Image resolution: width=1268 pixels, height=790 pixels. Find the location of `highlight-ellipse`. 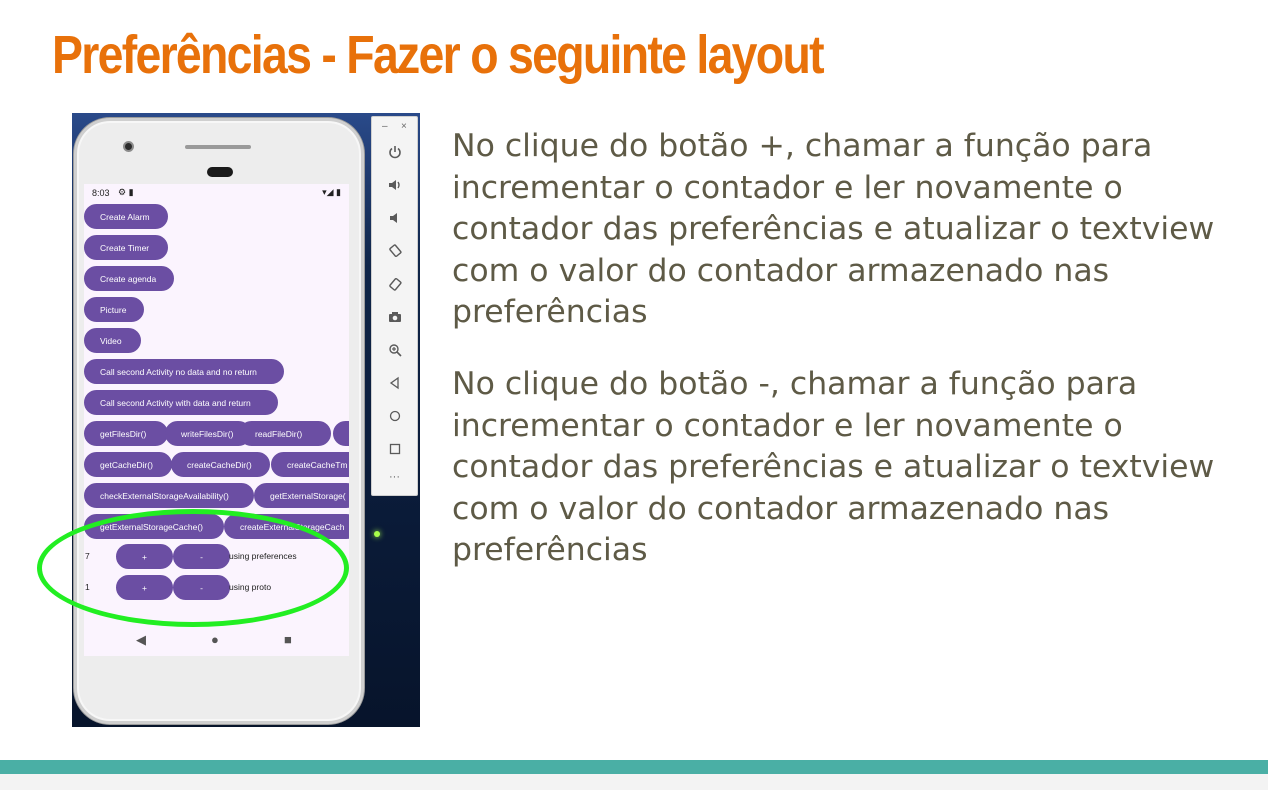

highlight-ellipse is located at coordinates (193, 568).